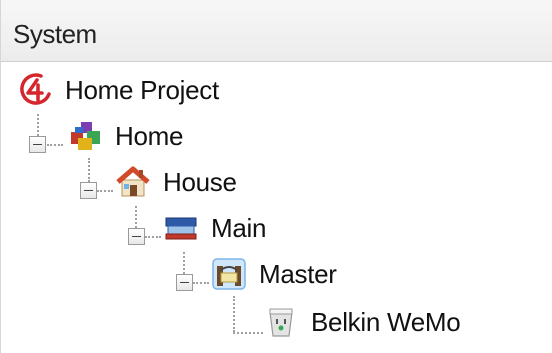 The width and height of the screenshot is (552, 353). I want to click on panel-title: System, so click(55, 34).